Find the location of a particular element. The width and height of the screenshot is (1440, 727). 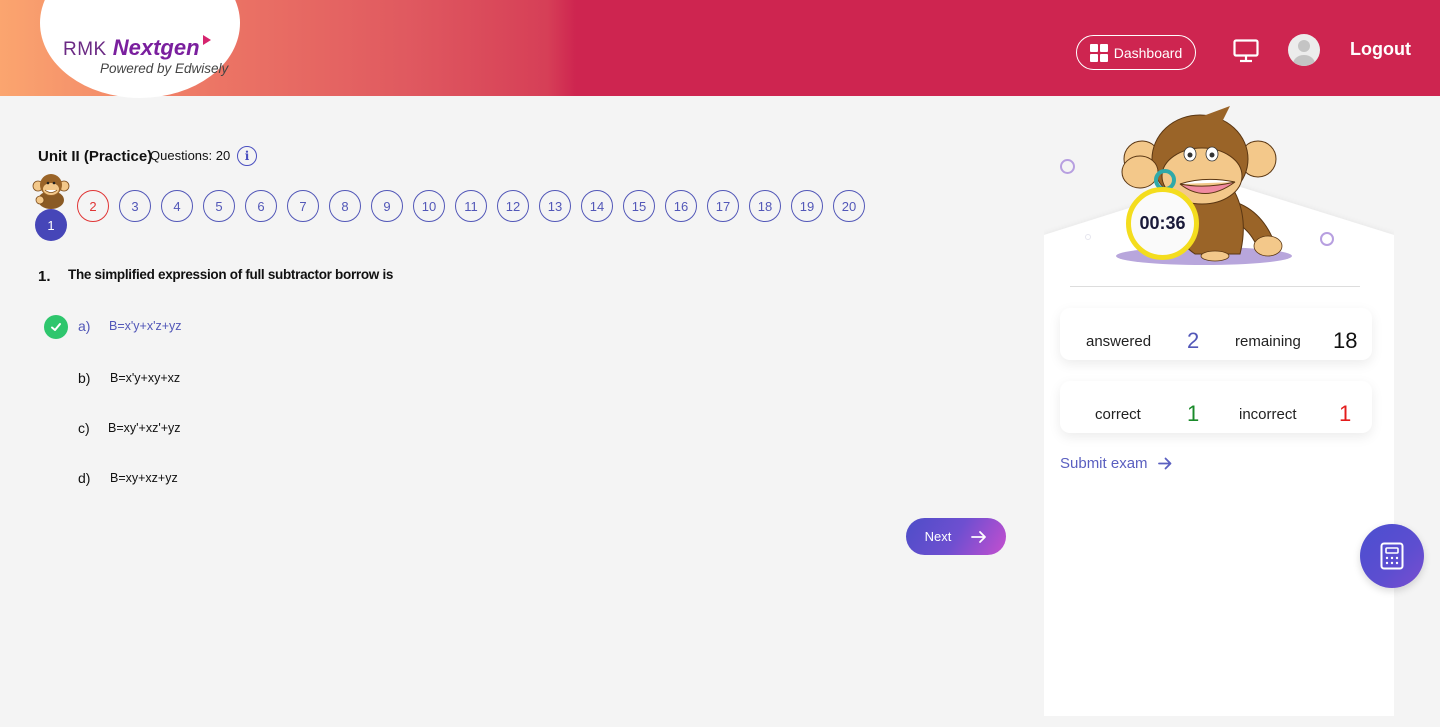

option-letter: b) is located at coordinates (84, 378).